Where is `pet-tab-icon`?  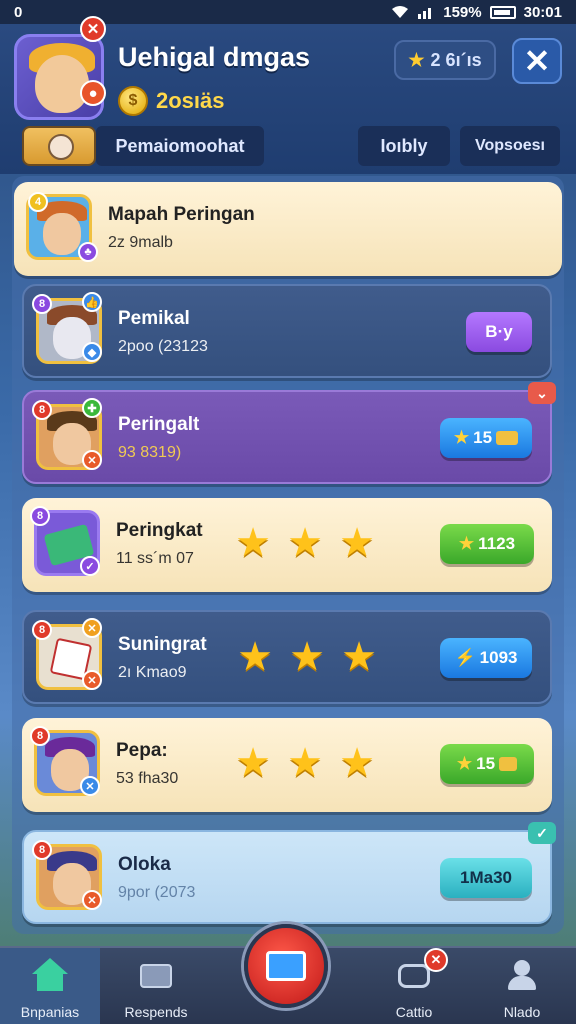
pet-tab-icon is located at coordinates (59, 146).